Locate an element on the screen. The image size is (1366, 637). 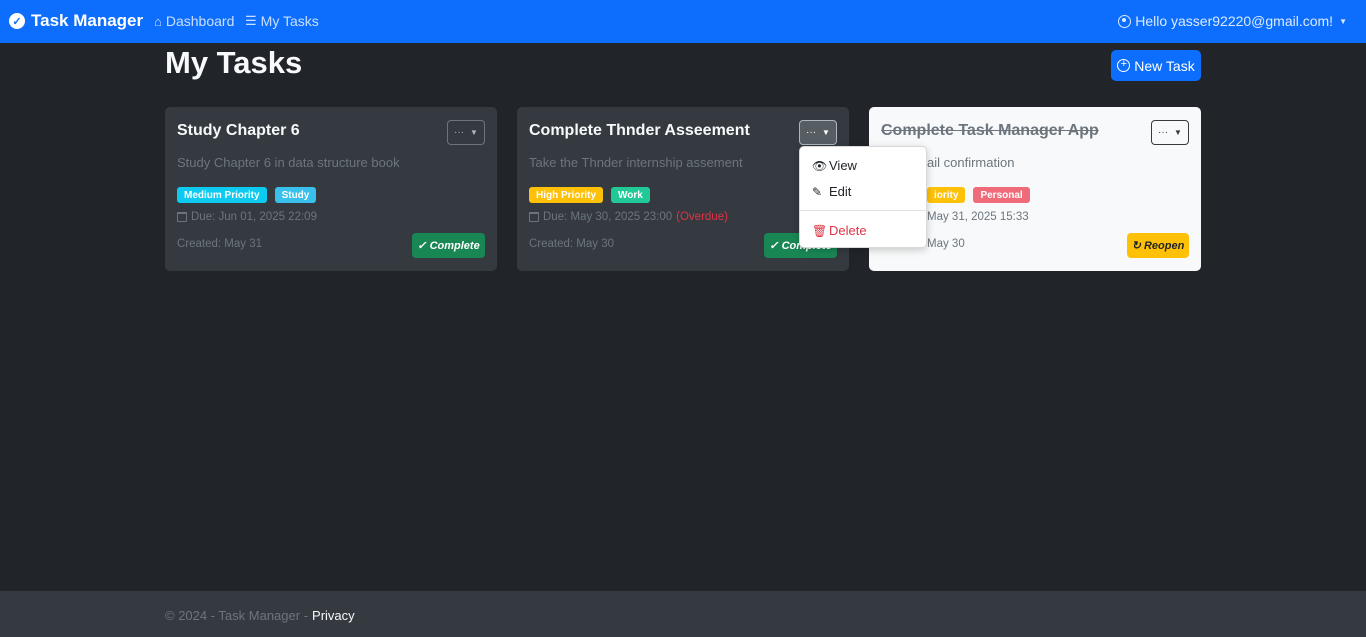
house-icon: ⌂ is located at coordinates (158, 21).